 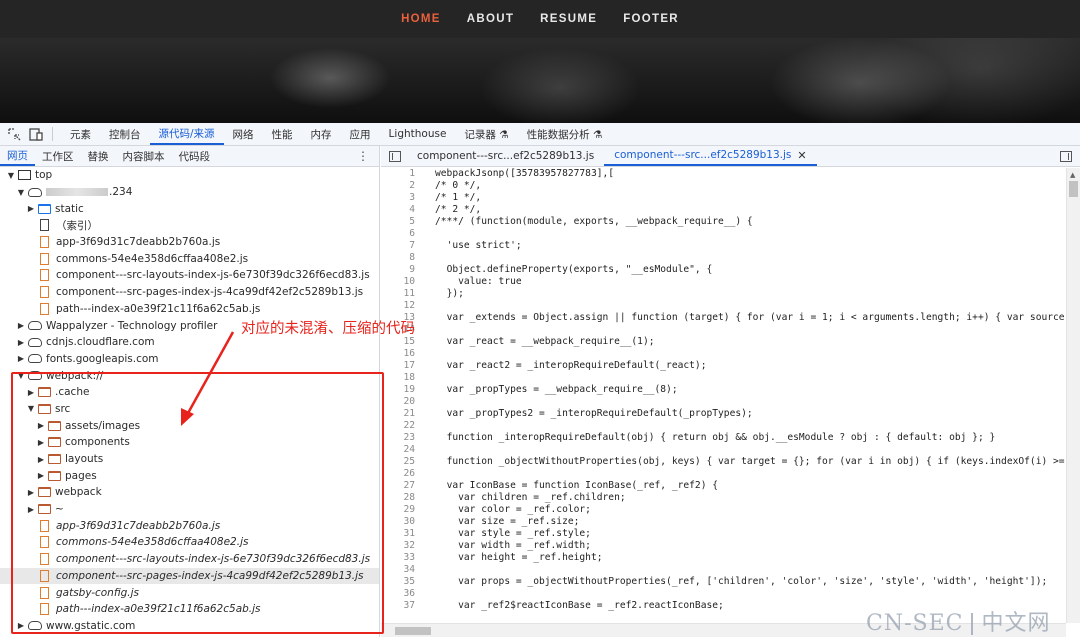 I want to click on line-number: 36, so click(x=408, y=594).